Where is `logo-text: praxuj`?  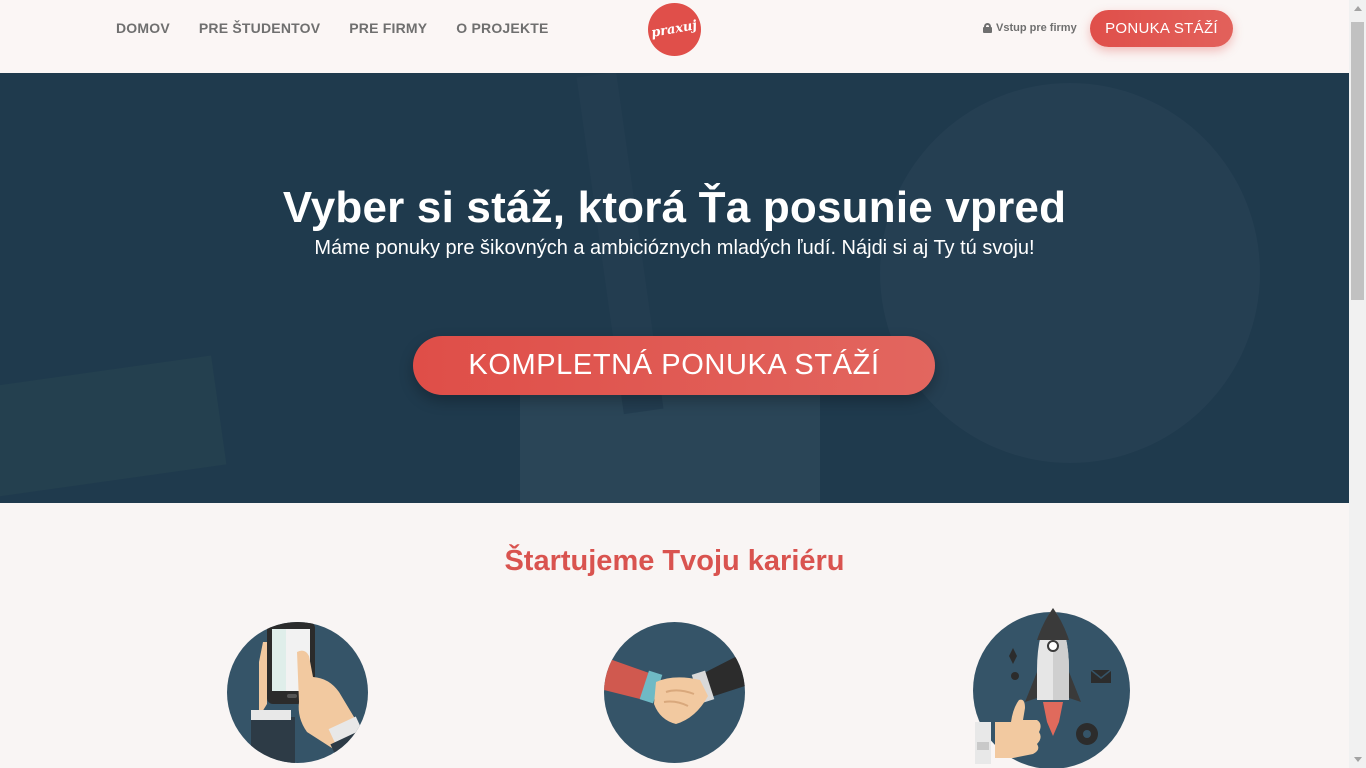 logo-text: praxuj is located at coordinates (674, 29).